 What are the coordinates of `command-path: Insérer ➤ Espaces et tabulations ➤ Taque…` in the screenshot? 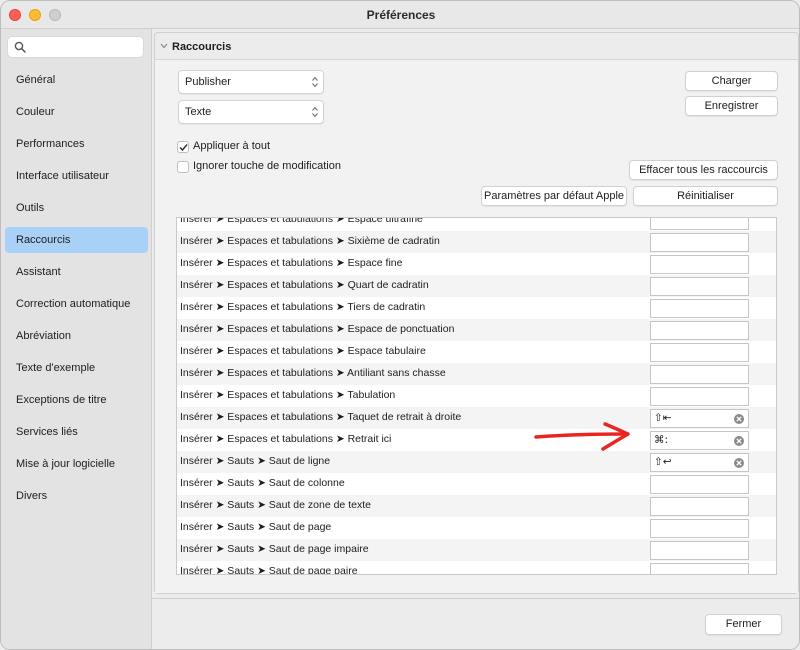 It's located at (321, 417).